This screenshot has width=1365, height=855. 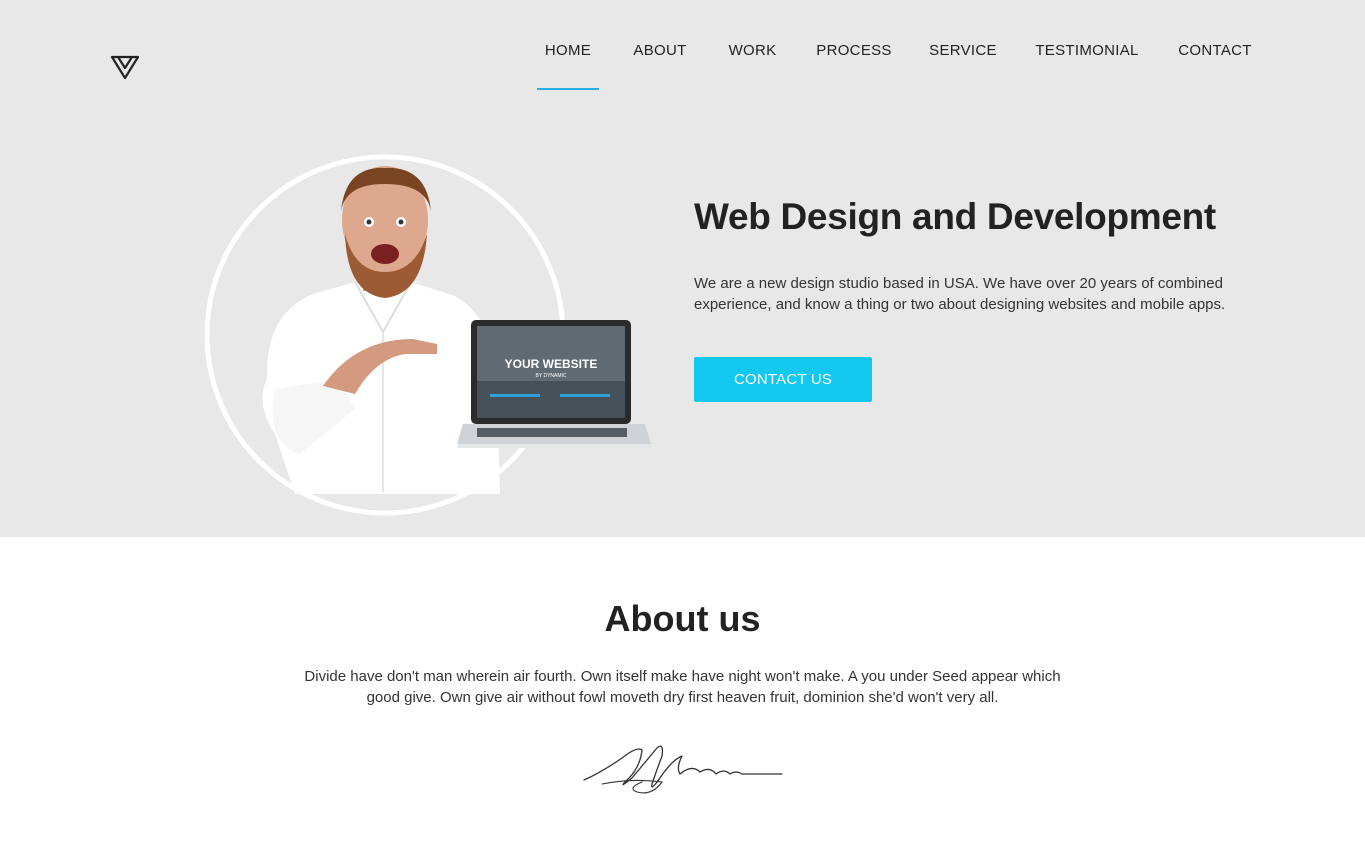 I want to click on nav-about: ABOUT, so click(x=660, y=50).